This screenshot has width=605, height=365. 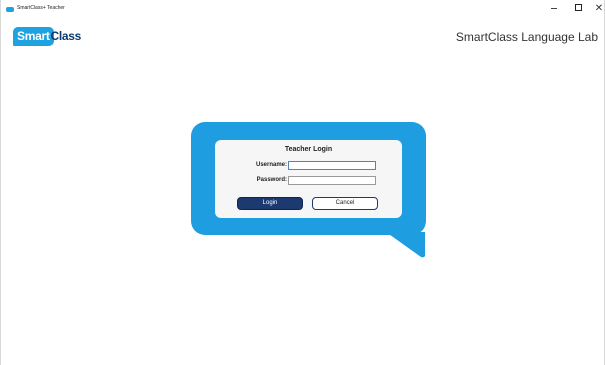 I want to click on cancel-button: Cancel, so click(x=345, y=203).